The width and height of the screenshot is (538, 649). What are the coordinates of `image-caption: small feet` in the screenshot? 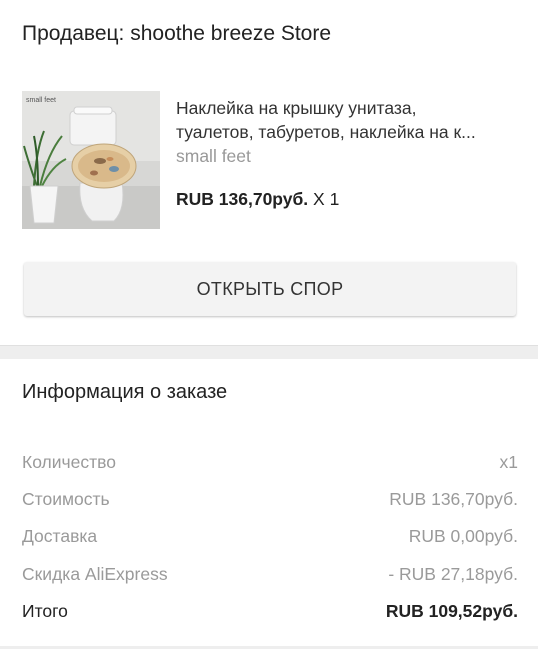 It's located at (41, 100).